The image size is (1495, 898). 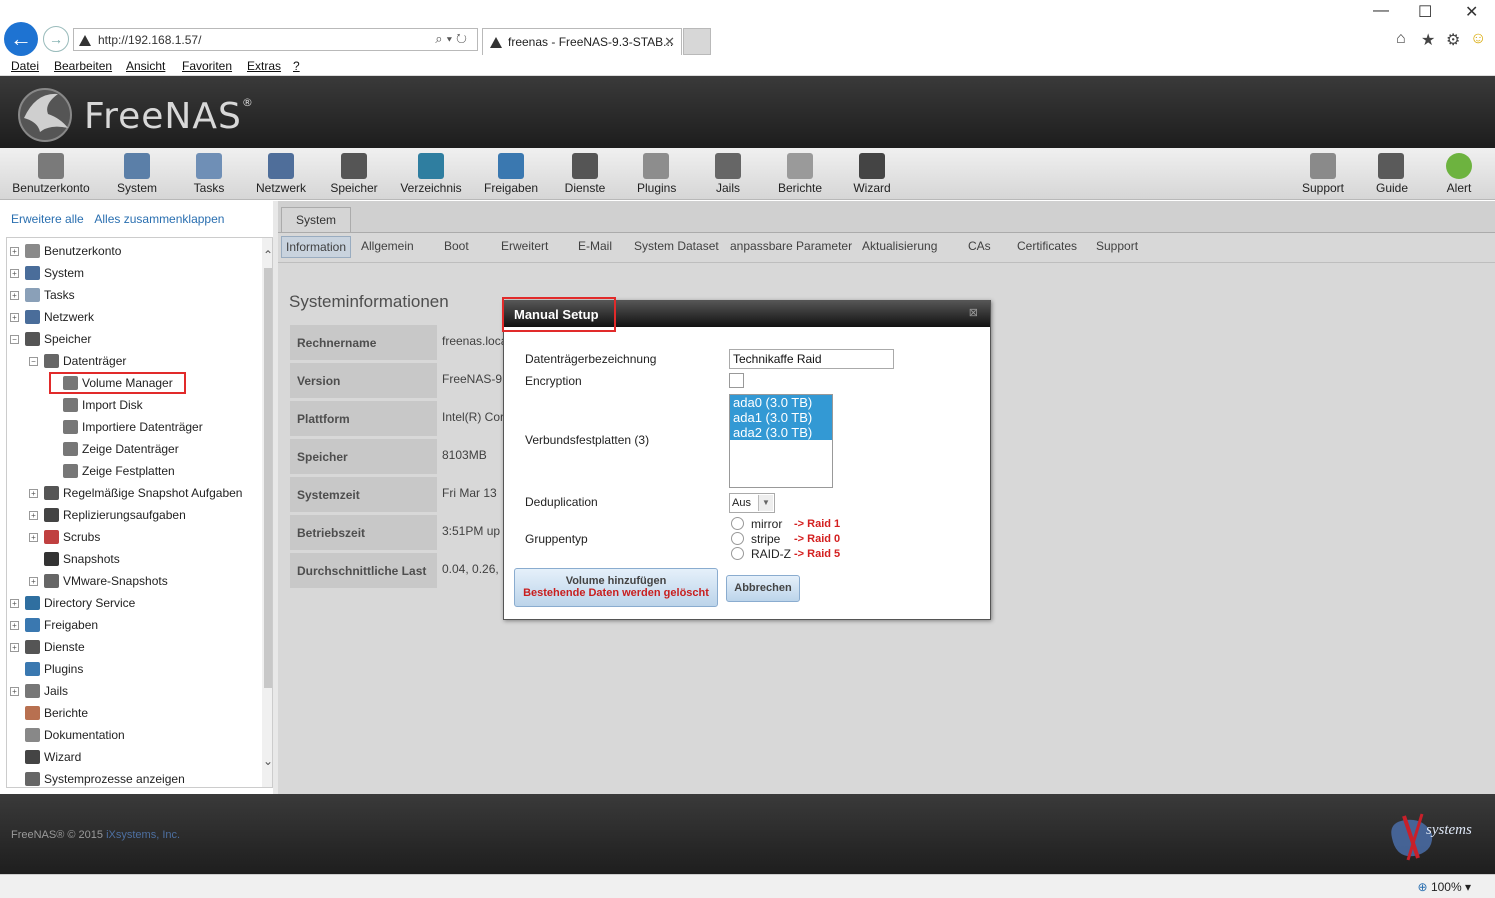 I want to click on toolbar-speicher: Speicher, so click(x=354, y=174).